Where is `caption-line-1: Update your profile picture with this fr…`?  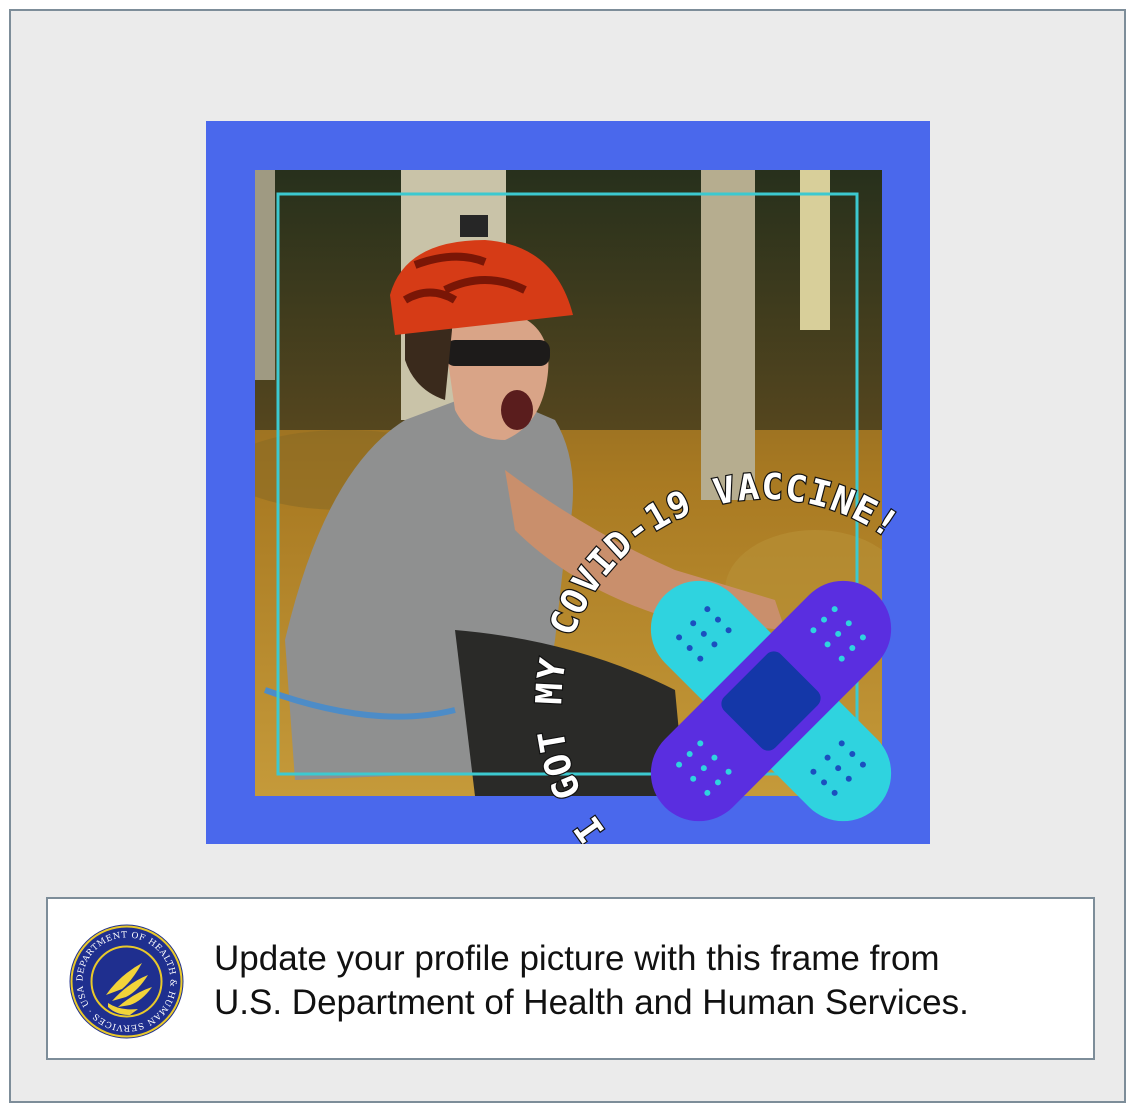 caption-line-1: Update your profile picture with this fr… is located at coordinates (577, 958).